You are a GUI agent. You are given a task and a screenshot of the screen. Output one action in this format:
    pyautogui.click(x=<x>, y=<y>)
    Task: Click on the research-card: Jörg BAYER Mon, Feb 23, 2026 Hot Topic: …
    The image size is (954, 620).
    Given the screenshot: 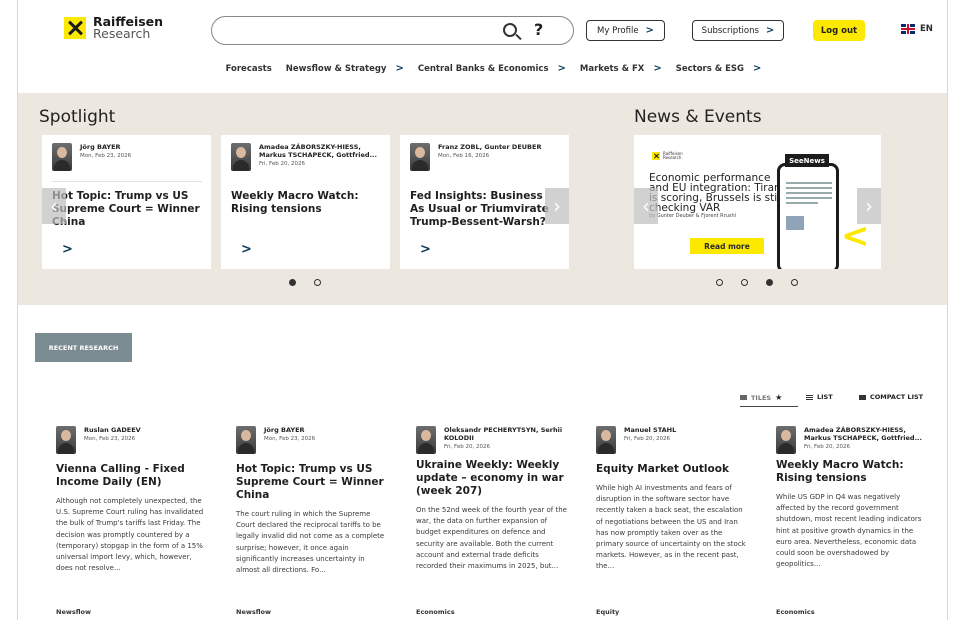 What is the action you would take?
    pyautogui.click(x=300, y=501)
    